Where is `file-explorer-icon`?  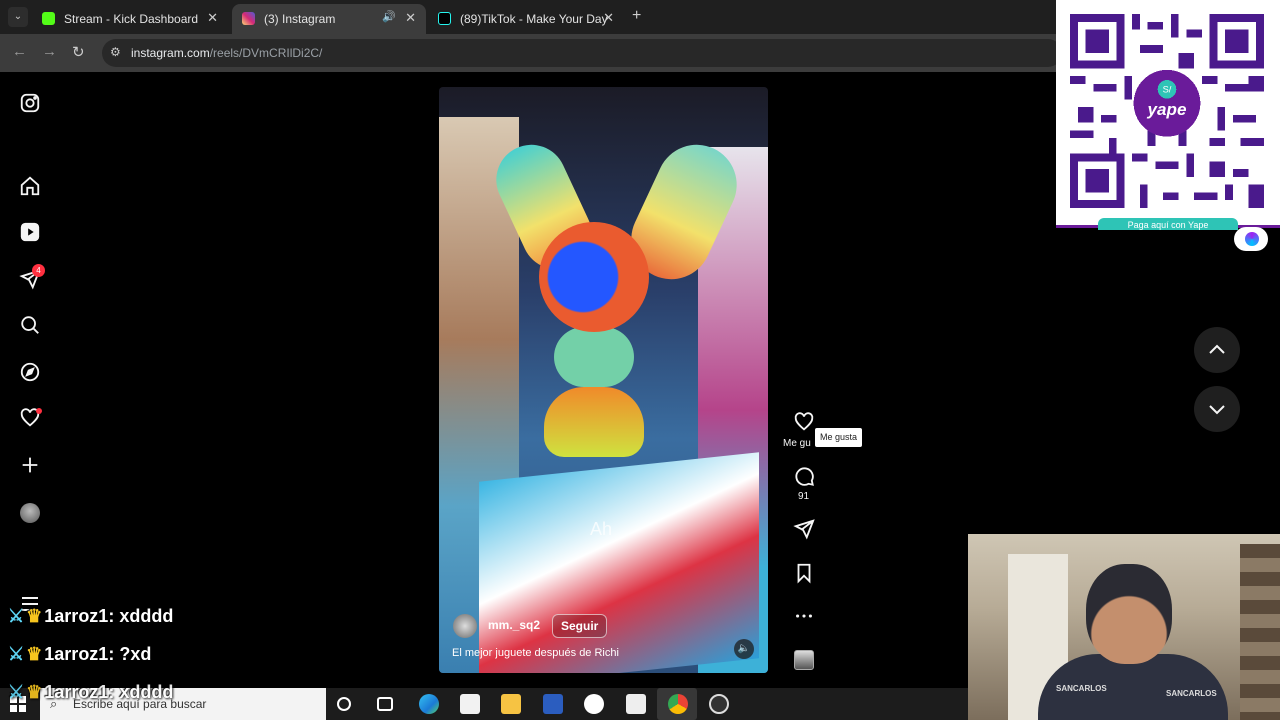
file-explorer-icon is located at coordinates (511, 704).